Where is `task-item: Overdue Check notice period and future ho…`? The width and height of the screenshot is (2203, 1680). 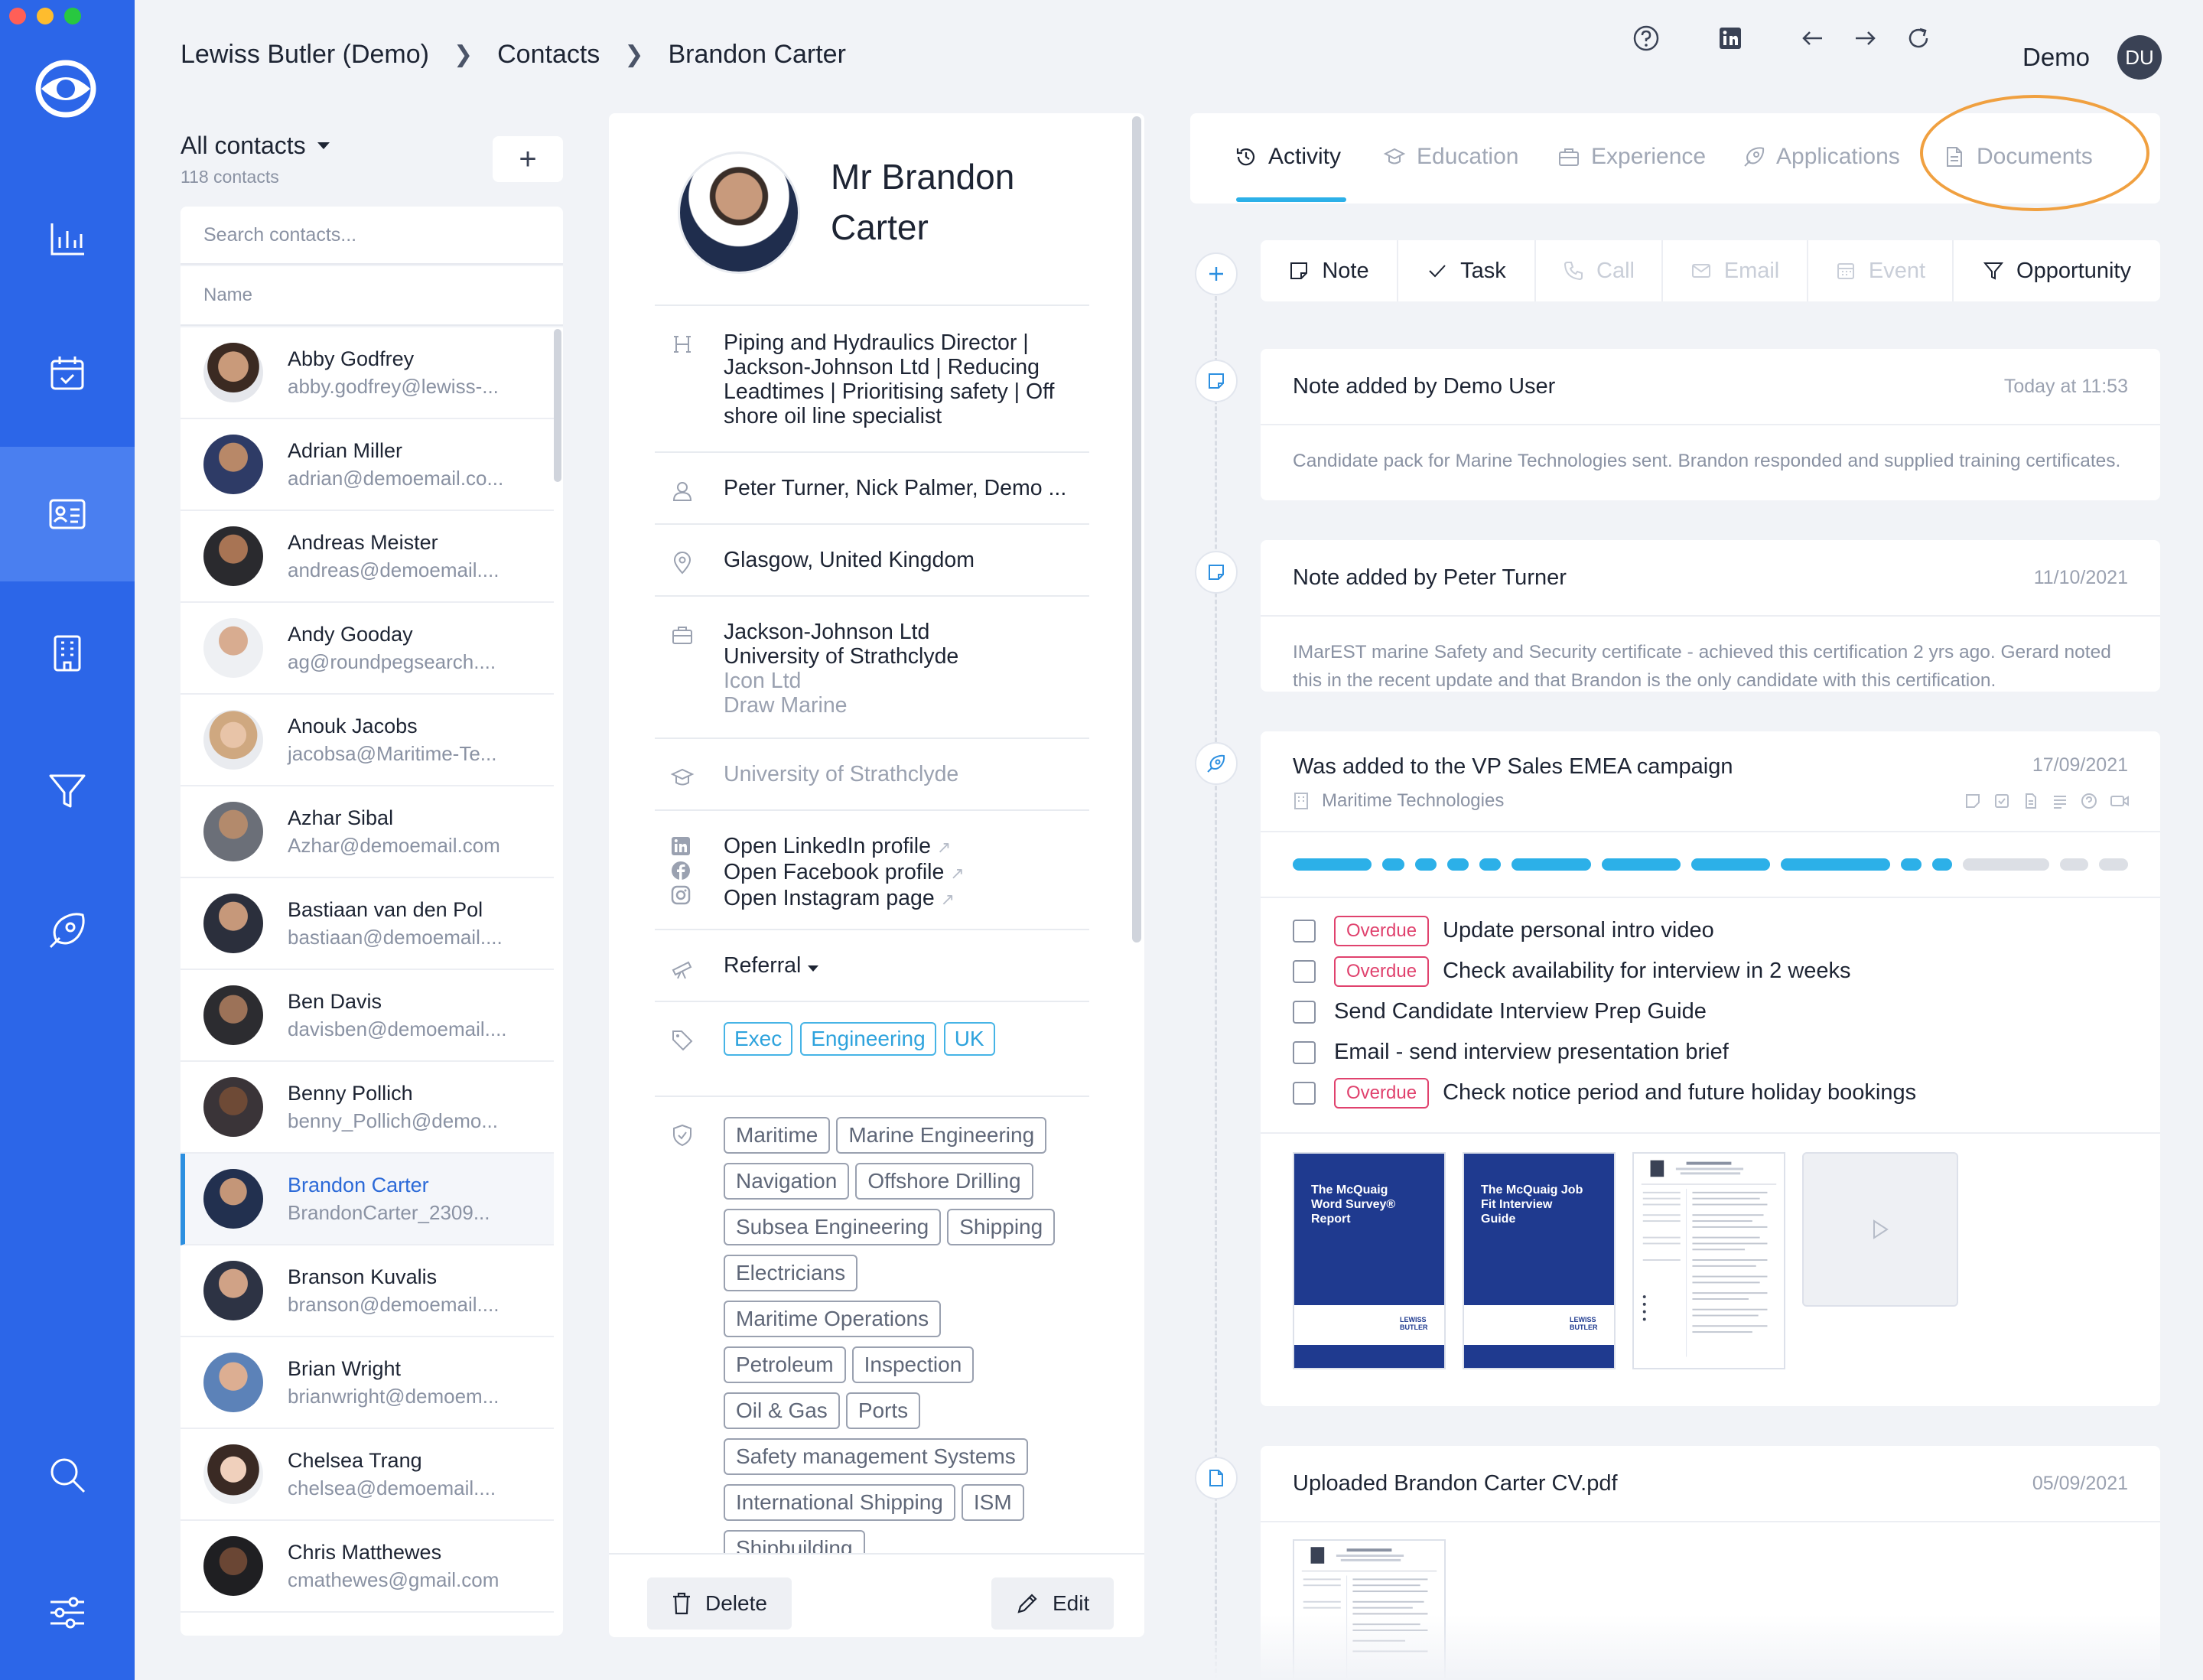
task-item: Overdue Check notice period and future ho… is located at coordinates (1710, 1093).